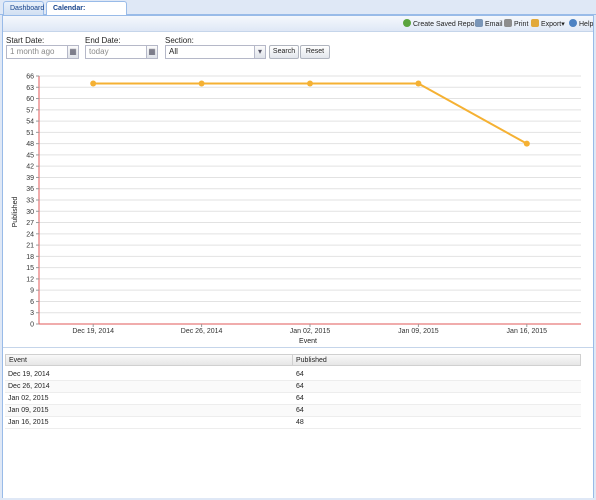  What do you see at coordinates (293, 375) in the screenshot?
I see `table-row: Dec 19, 2014 64` at bounding box center [293, 375].